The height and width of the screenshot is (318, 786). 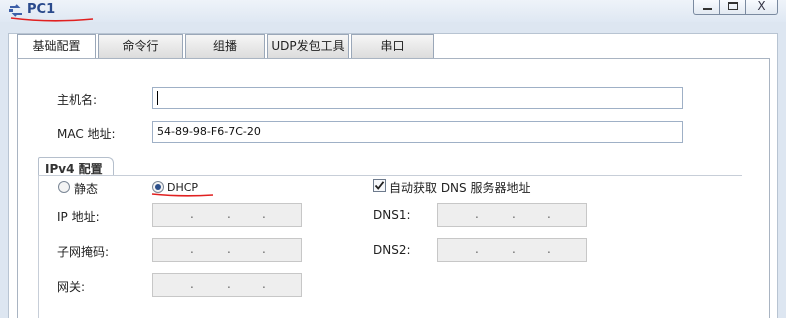 I want to click on minimize-icon, so click(x=707, y=9).